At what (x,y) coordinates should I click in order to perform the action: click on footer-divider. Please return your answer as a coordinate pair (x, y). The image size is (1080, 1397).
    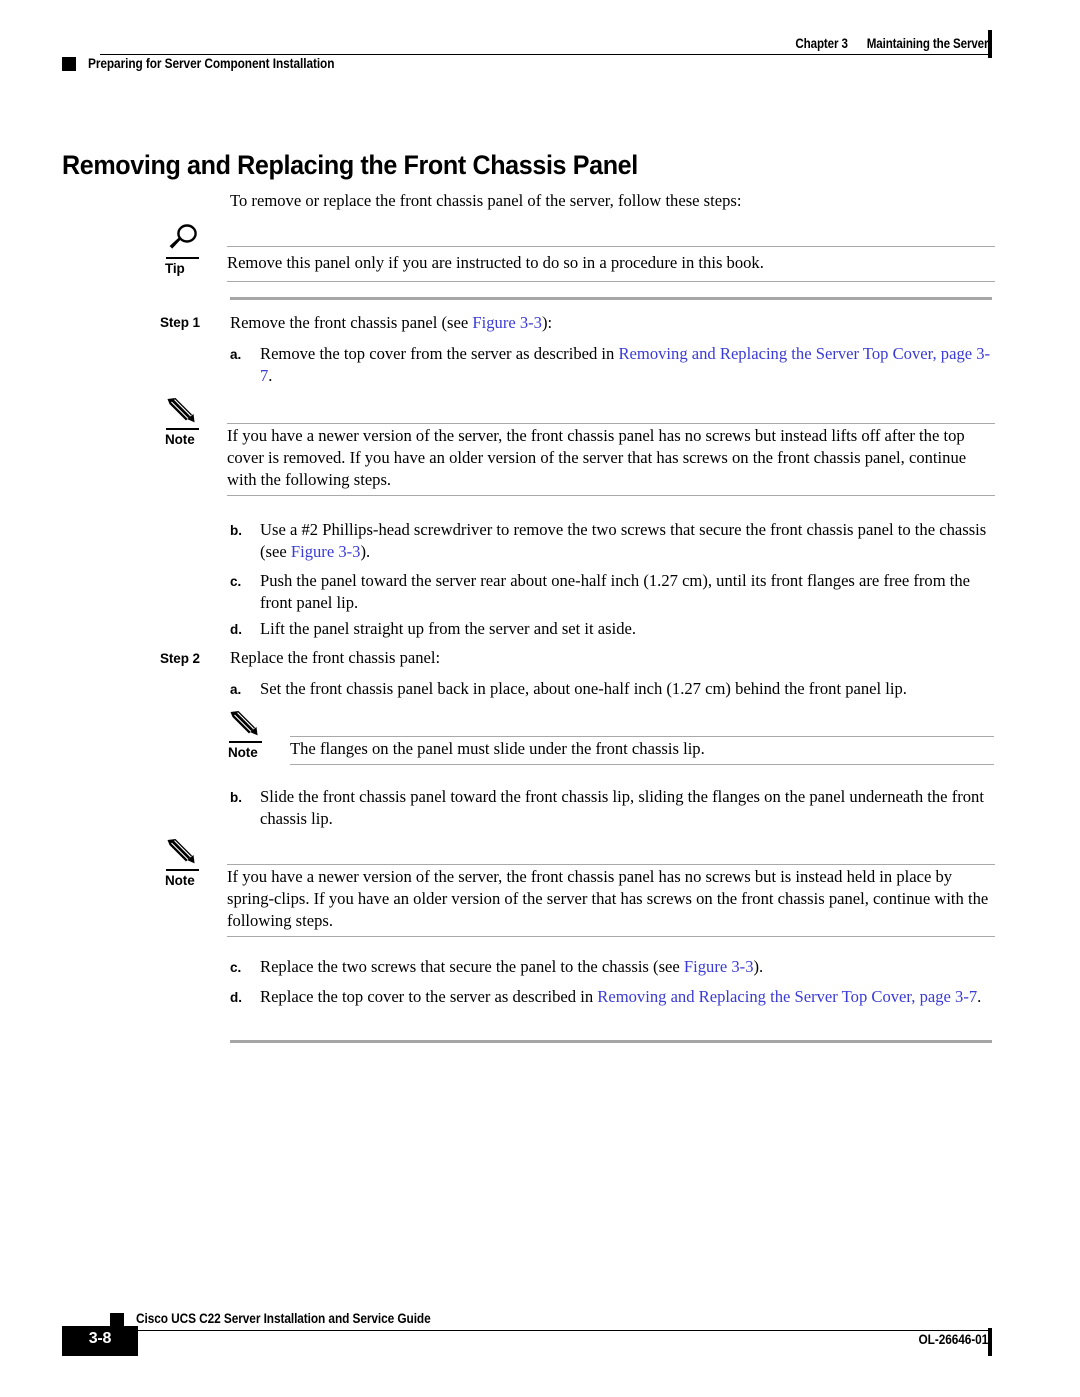
    Looking at the image, I should click on (558, 1330).